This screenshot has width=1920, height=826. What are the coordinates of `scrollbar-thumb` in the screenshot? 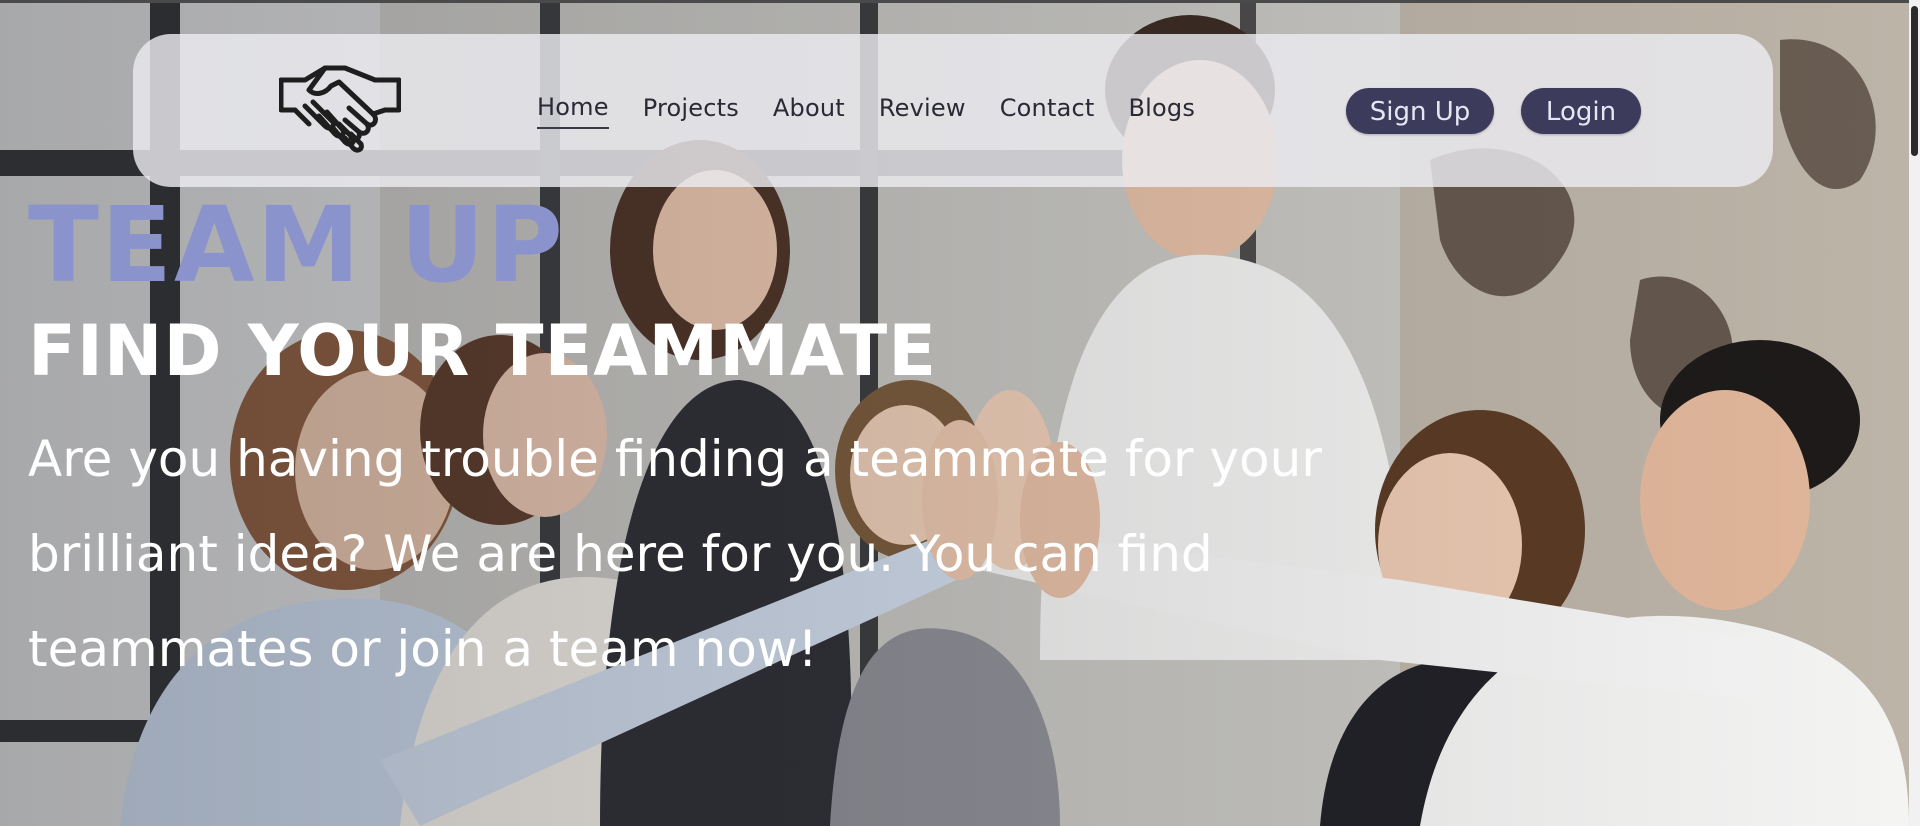 It's located at (1914, 81).